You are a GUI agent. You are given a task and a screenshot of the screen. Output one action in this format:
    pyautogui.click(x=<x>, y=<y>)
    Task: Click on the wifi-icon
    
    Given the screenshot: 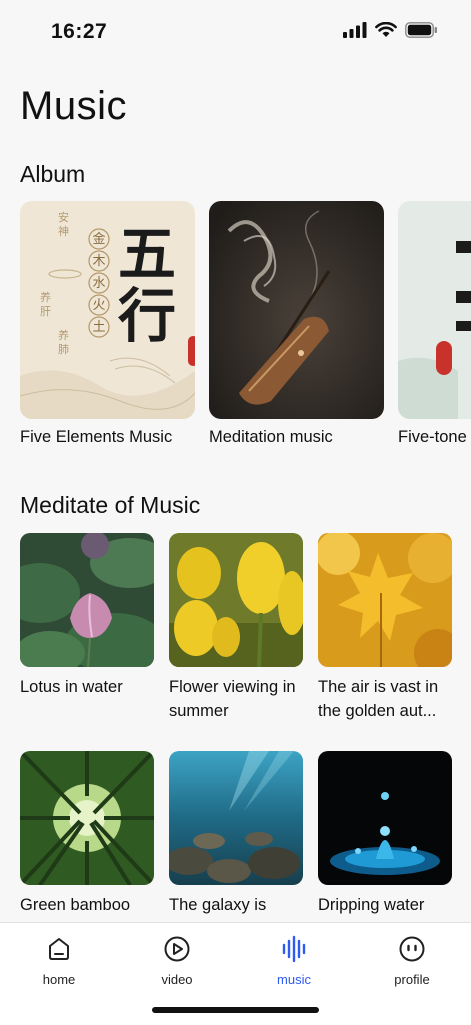 What is the action you would take?
    pyautogui.click(x=386, y=29)
    